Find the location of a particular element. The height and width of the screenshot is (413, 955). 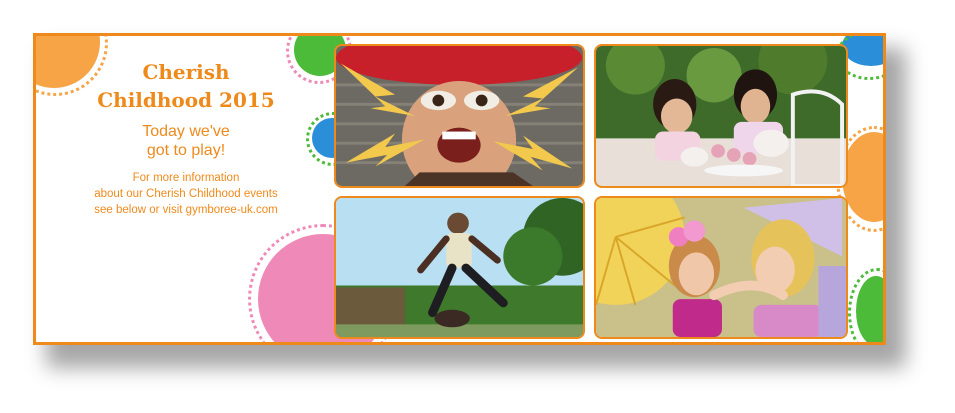

info-line-2: about our Cherish Childhood events is located at coordinates (186, 194).